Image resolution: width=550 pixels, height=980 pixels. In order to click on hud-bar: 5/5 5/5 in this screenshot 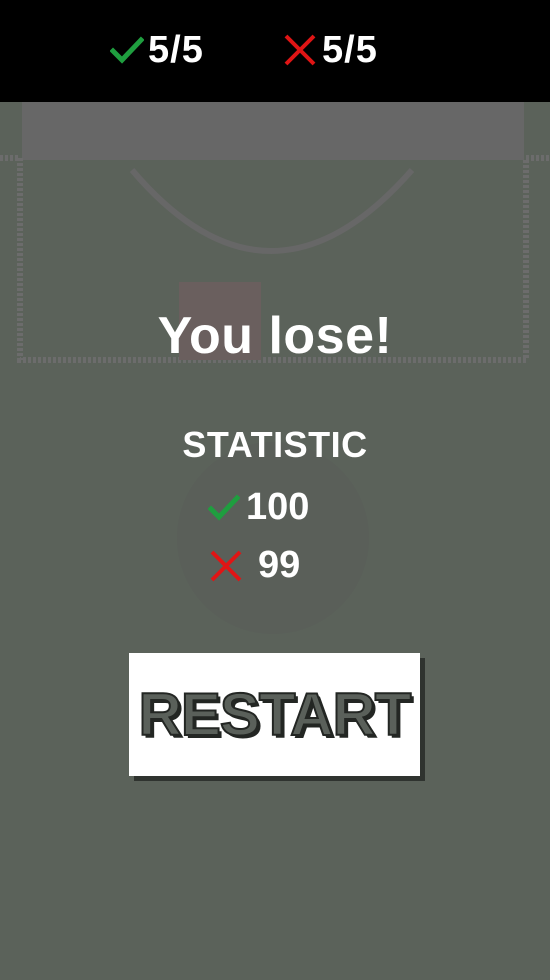, I will do `click(275, 51)`.